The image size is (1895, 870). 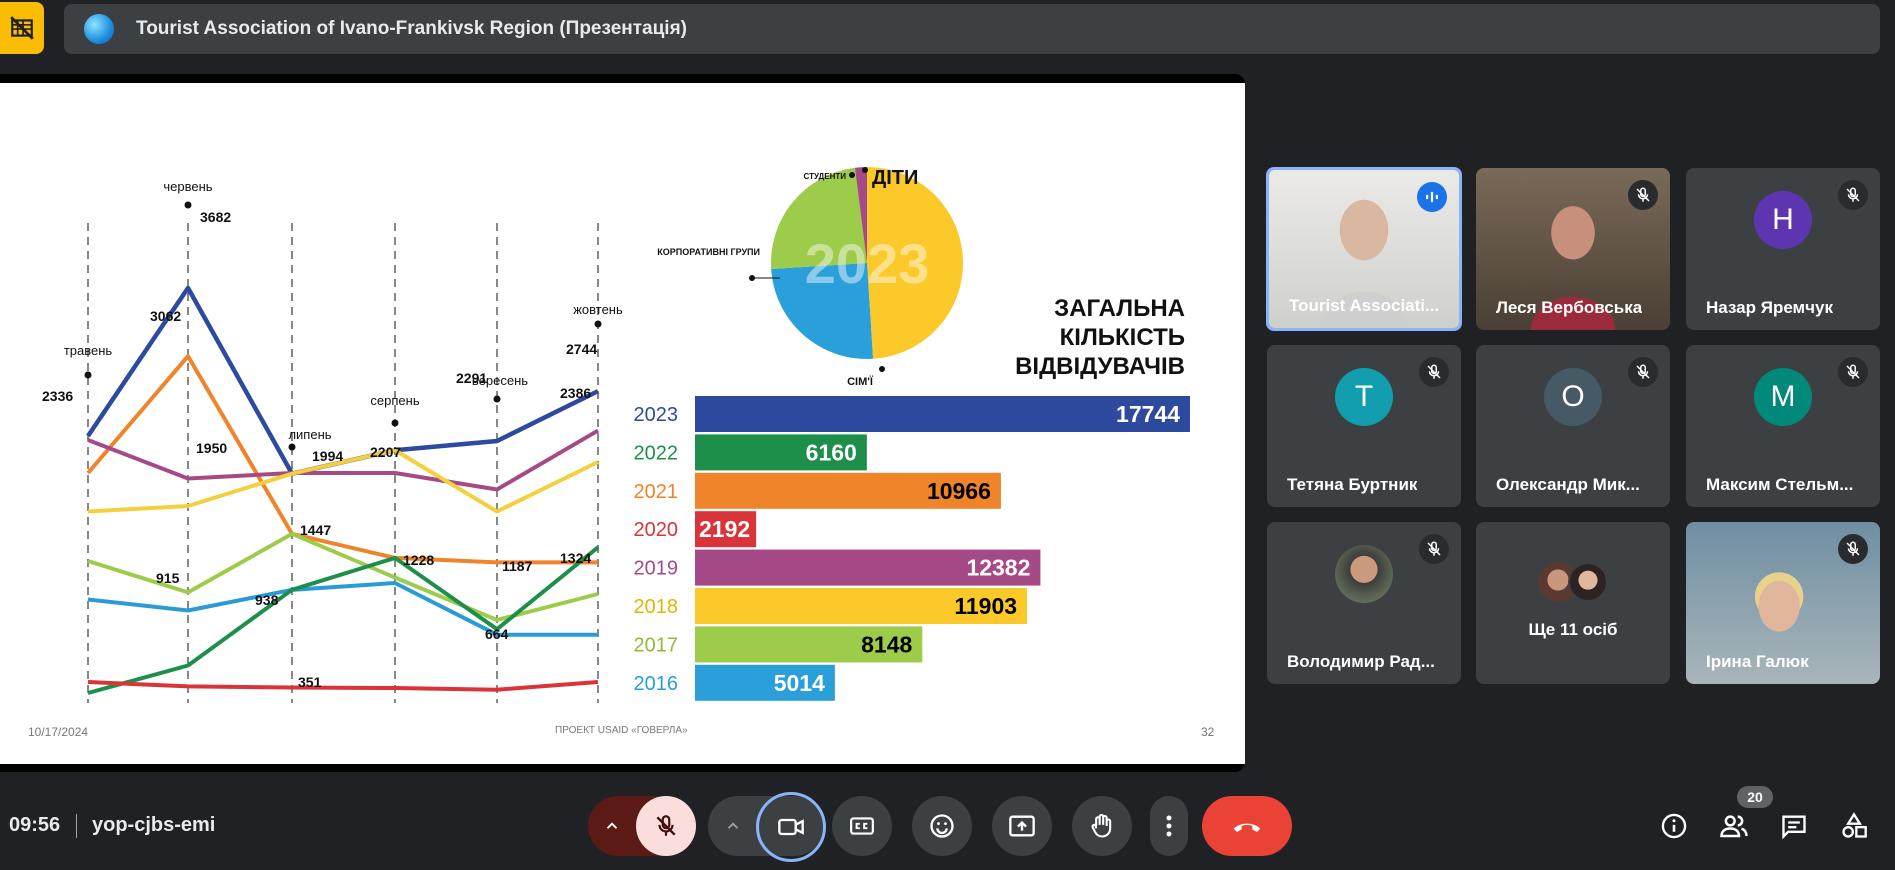 I want to click on bar-value-label: 17744, so click(x=1148, y=414).